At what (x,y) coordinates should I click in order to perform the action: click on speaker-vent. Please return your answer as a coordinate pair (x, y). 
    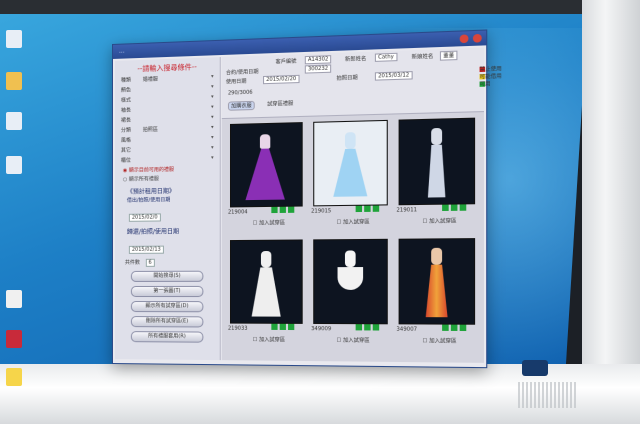
    Looking at the image, I should click on (547, 395).